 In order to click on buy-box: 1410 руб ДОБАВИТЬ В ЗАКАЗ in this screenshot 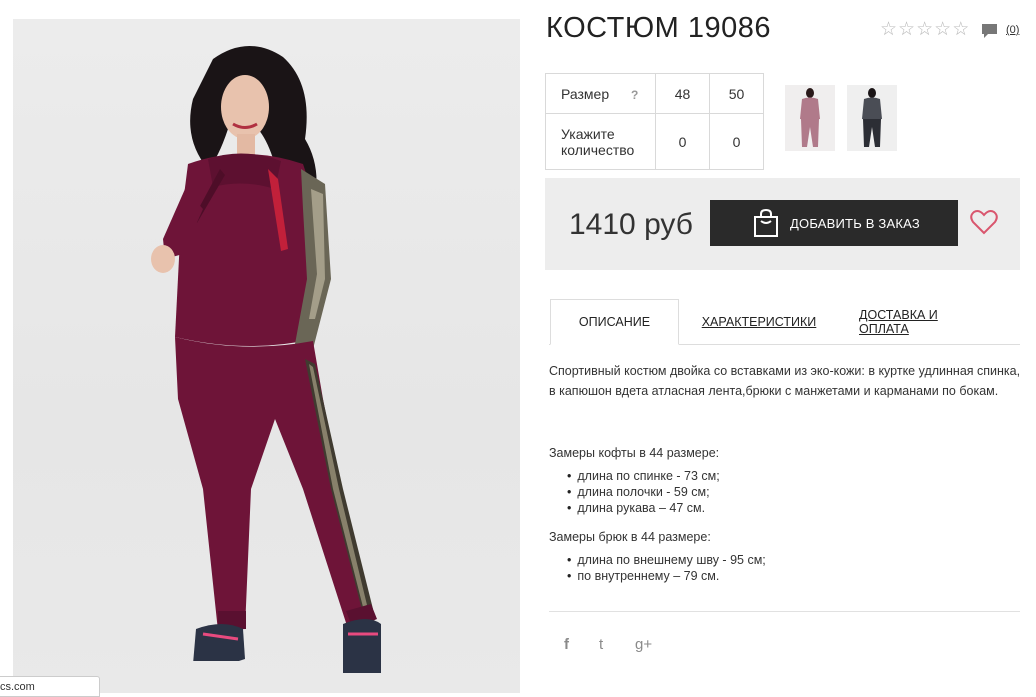, I will do `click(782, 224)`.